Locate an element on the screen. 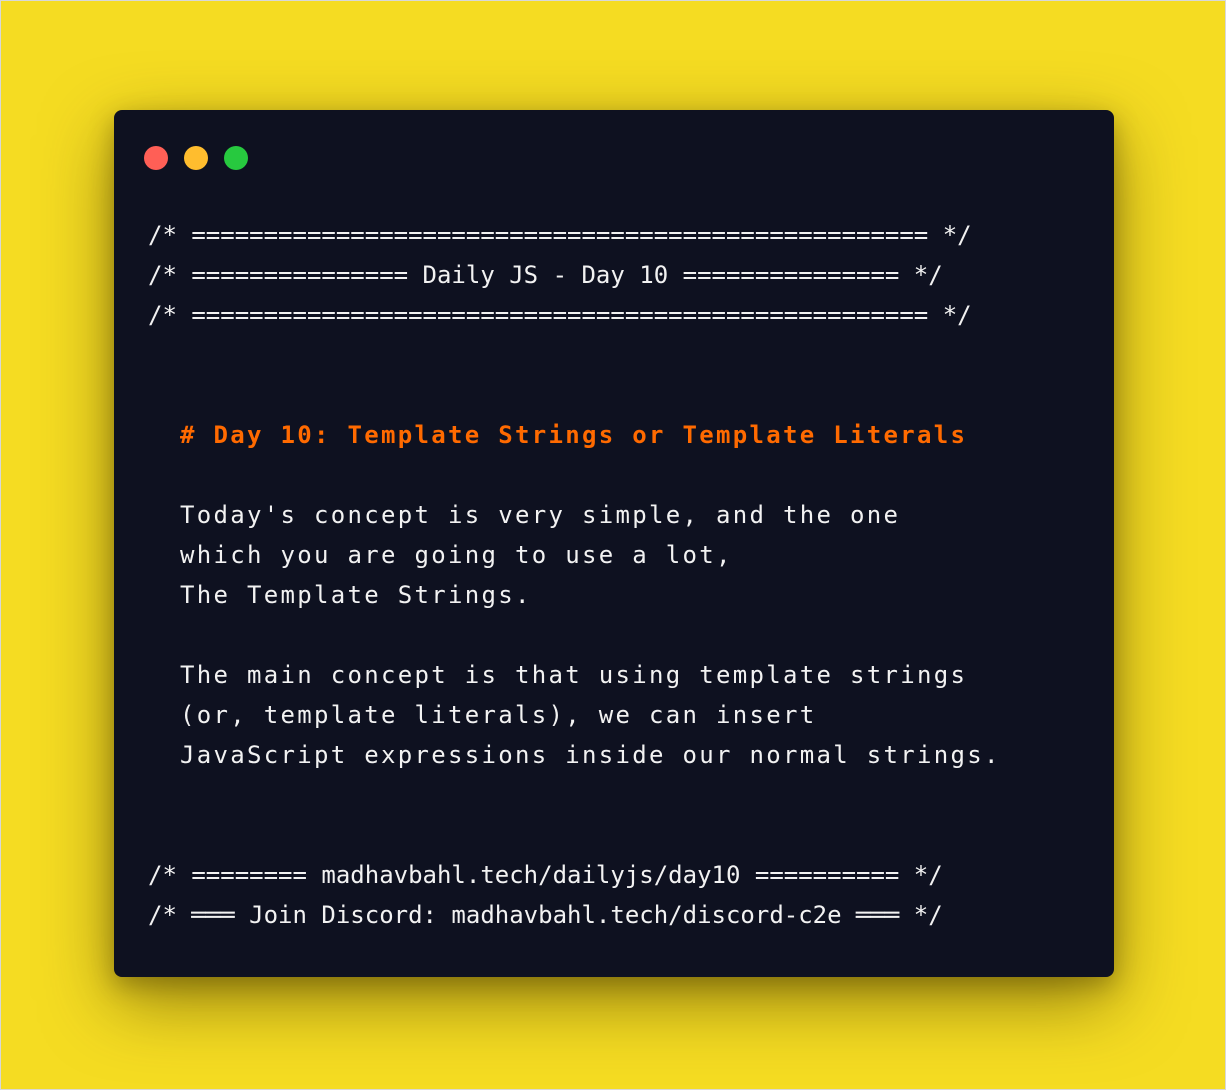 The height and width of the screenshot is (1090, 1226). paragraph-1-text-2: which you are going to use a lot, is located at coordinates (456, 555).